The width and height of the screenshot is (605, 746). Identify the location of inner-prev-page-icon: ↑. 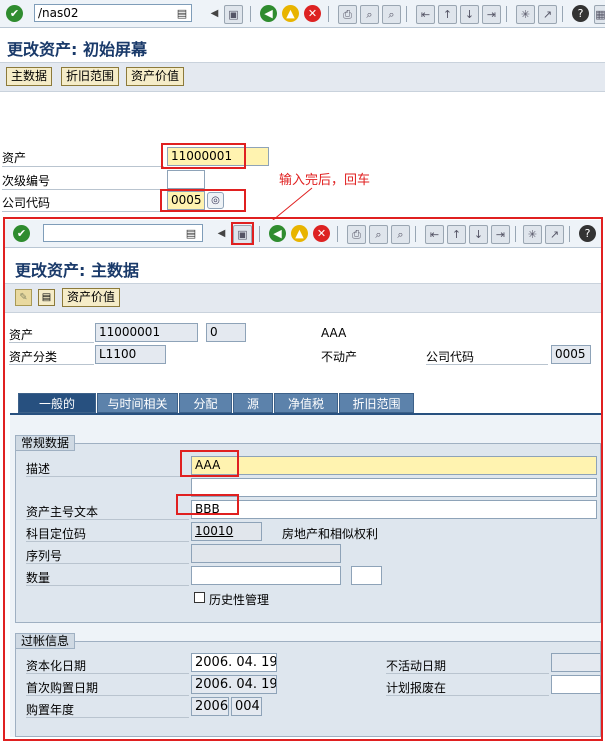
(456, 234).